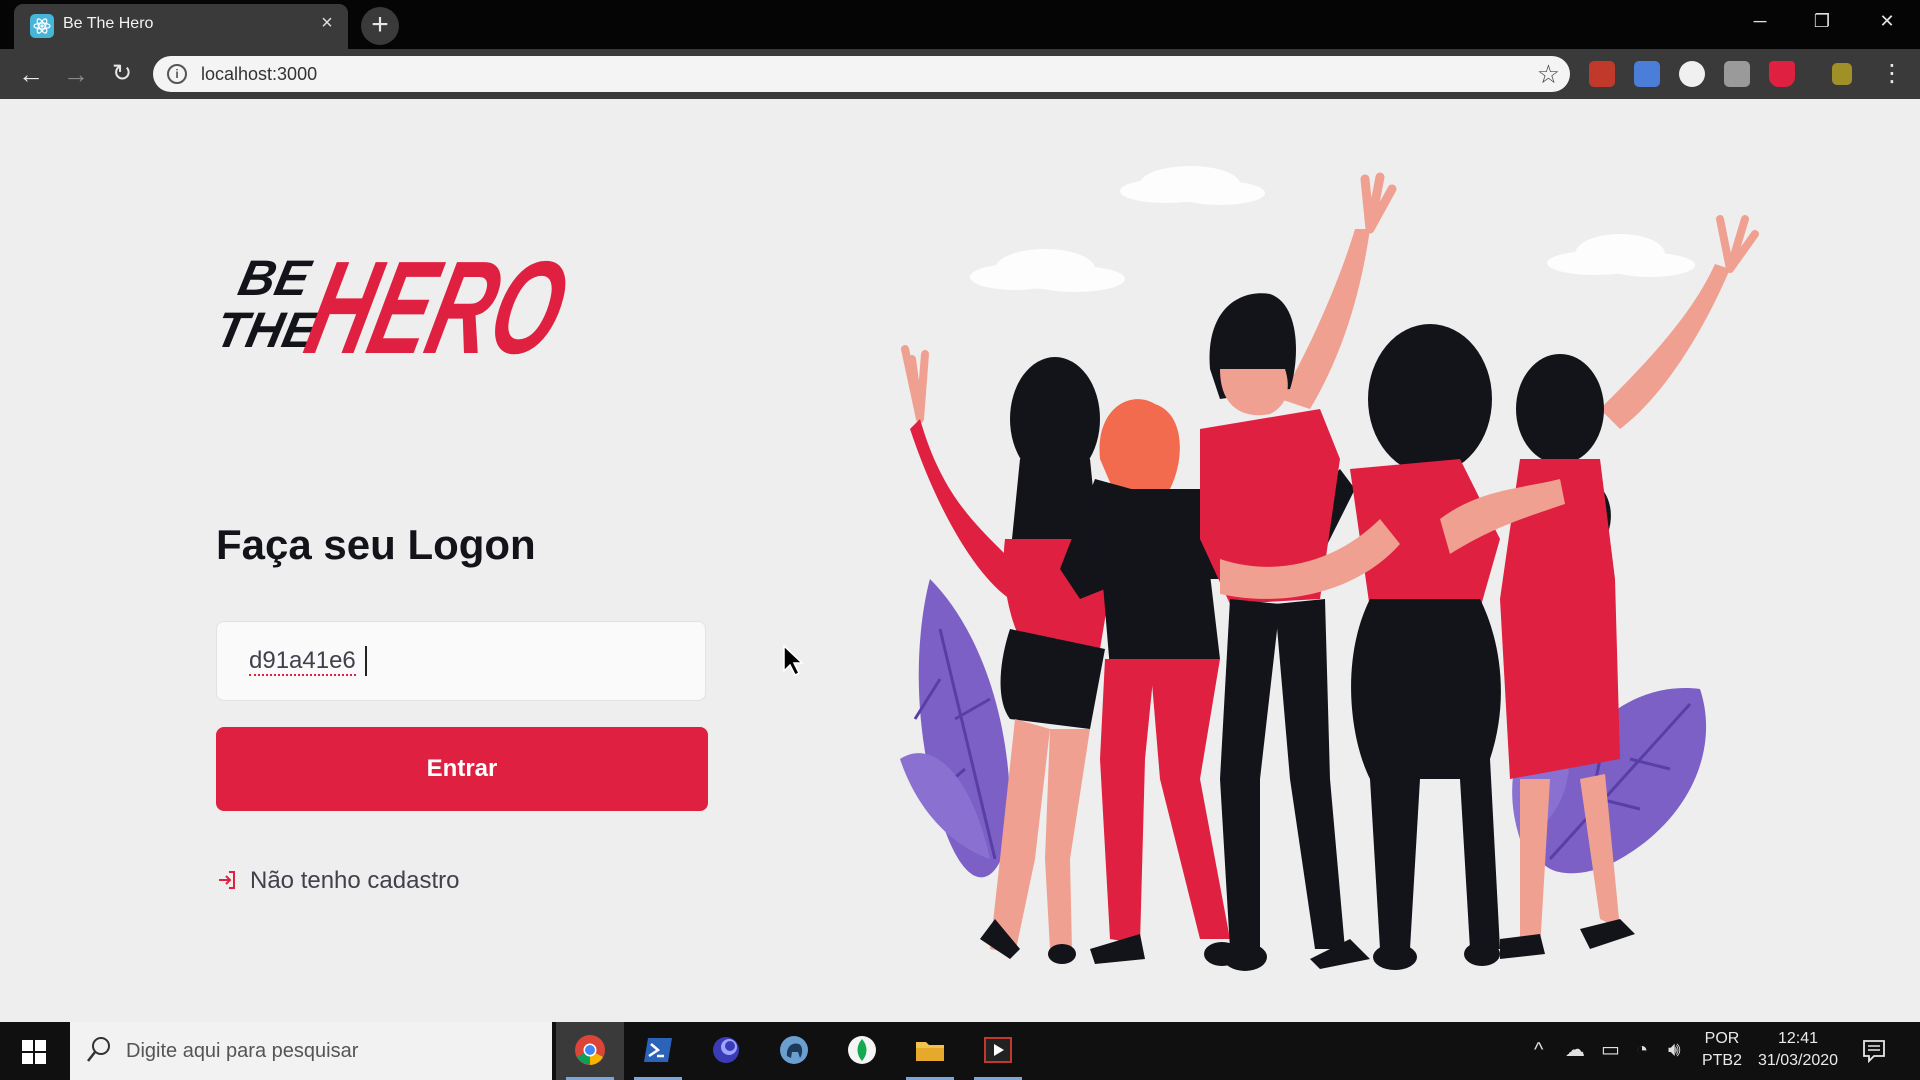 The width and height of the screenshot is (1920, 1080). What do you see at coordinates (76, 74) in the screenshot?
I see `forward-arrow-icon: →` at bounding box center [76, 74].